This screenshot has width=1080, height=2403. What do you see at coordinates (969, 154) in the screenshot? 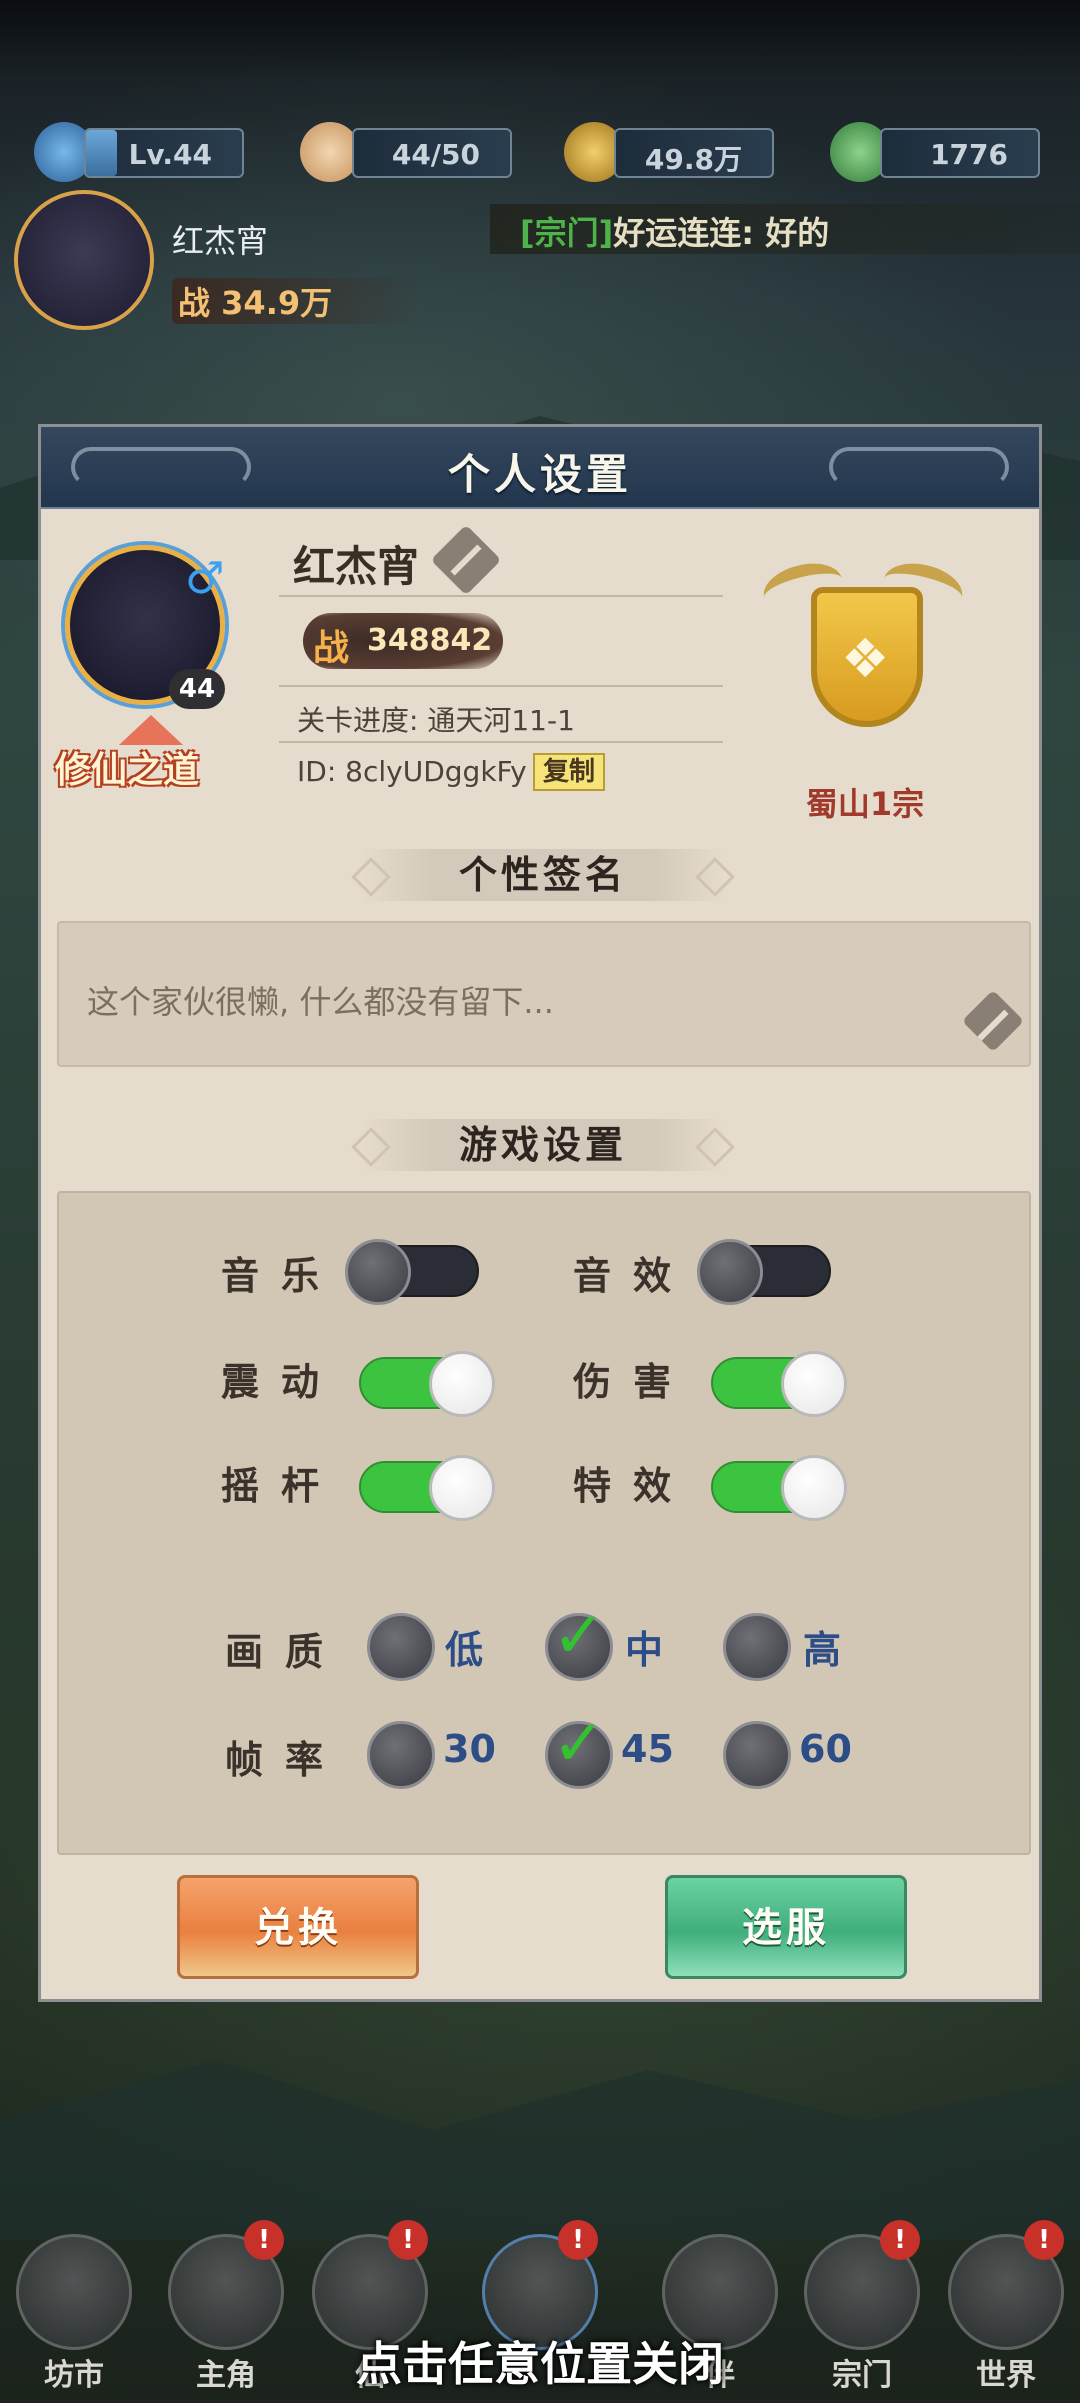
I see `jade-text: 1776` at bounding box center [969, 154].